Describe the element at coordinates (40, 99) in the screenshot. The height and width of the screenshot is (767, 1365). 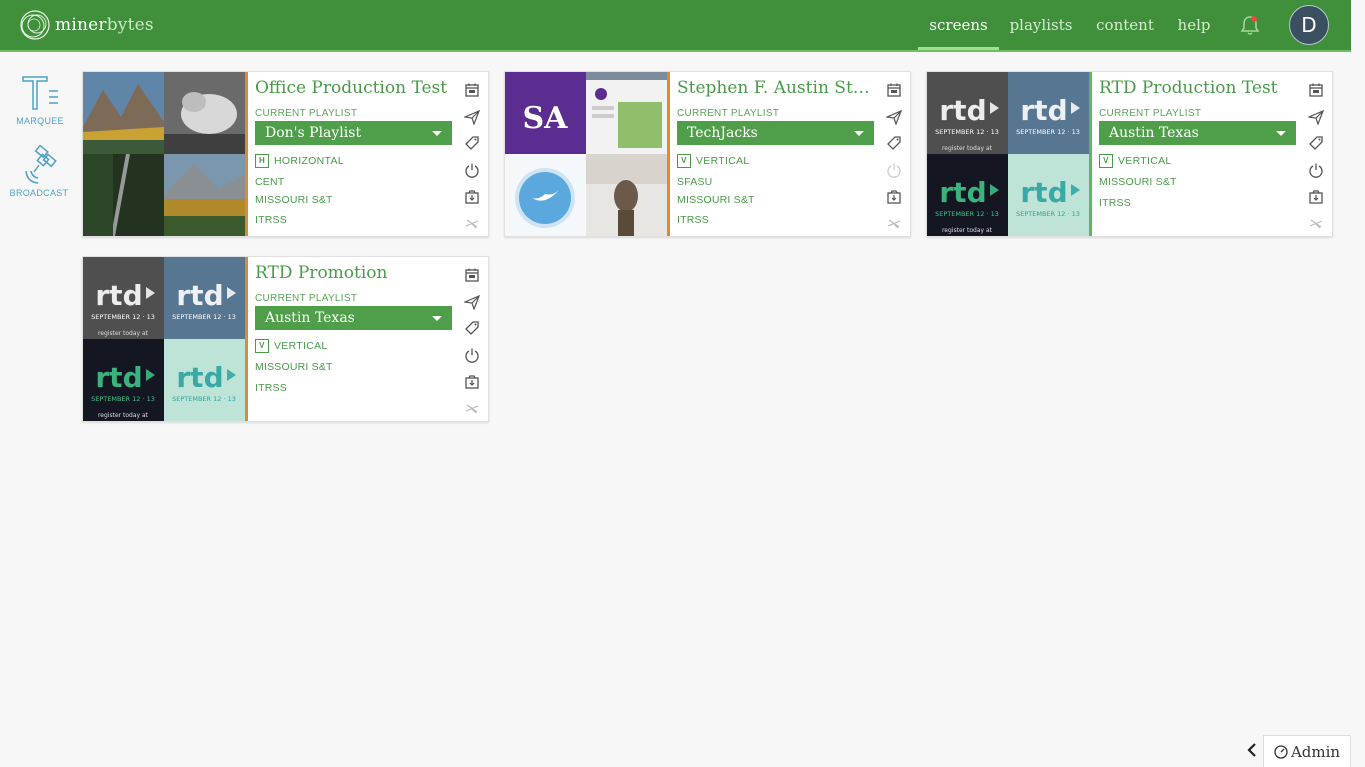
I see `sidebar-marquee: MARQUEE` at that location.